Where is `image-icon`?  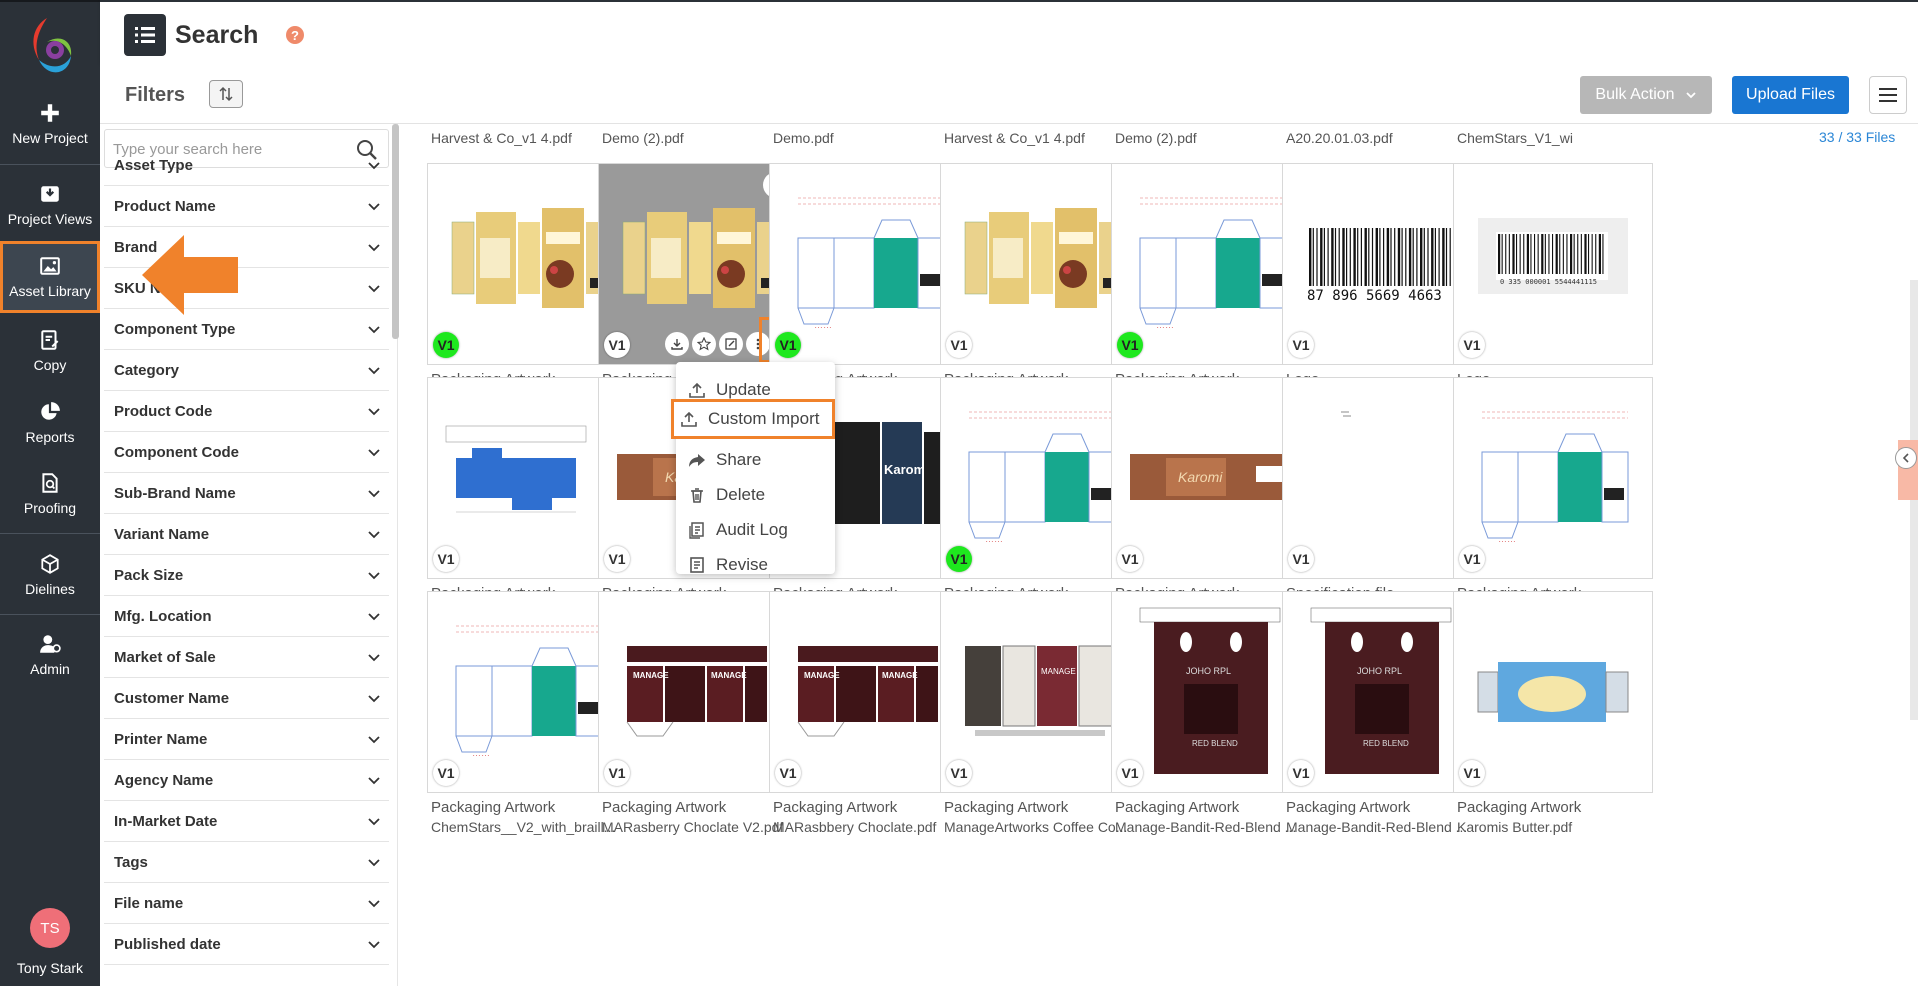 image-icon is located at coordinates (50, 266).